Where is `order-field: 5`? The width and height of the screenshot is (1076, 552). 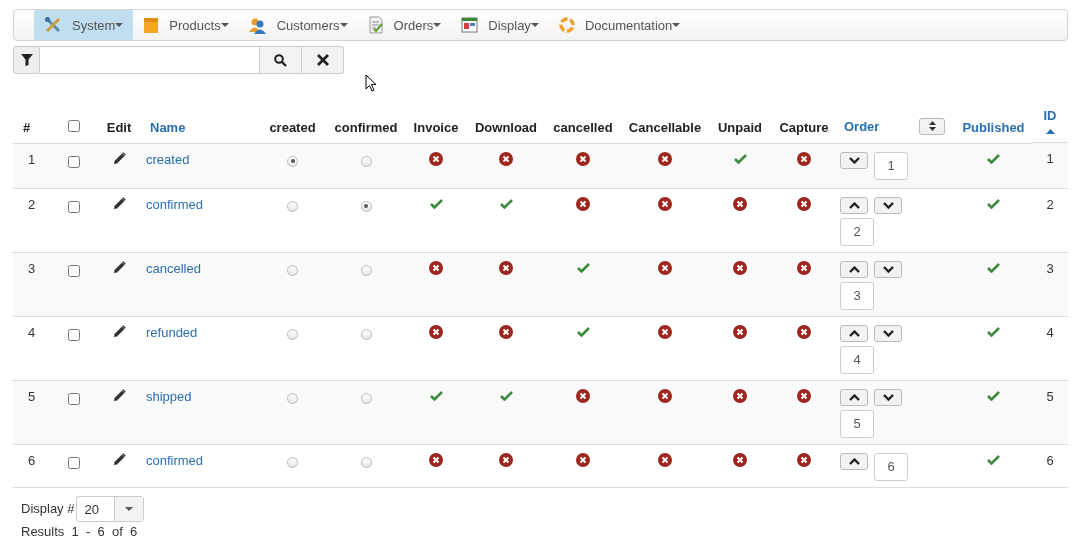 order-field: 5 is located at coordinates (857, 423).